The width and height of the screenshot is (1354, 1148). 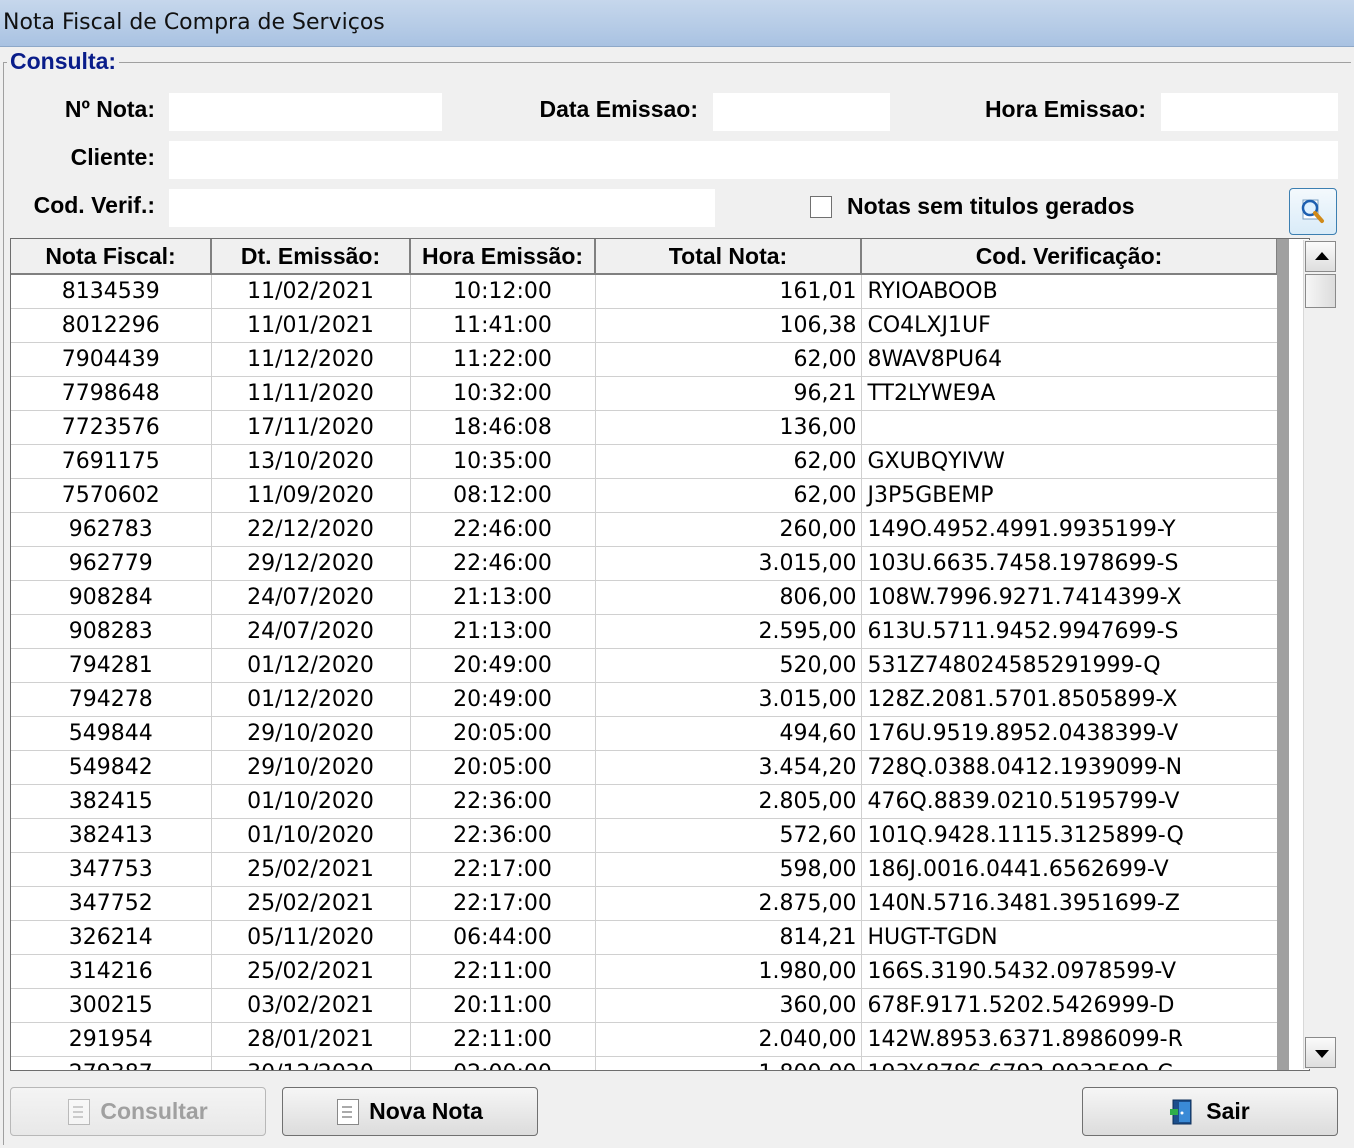 I want to click on cell-cod-verificacao: 193Y.8786.6792.9032599-C, so click(x=1069, y=1063).